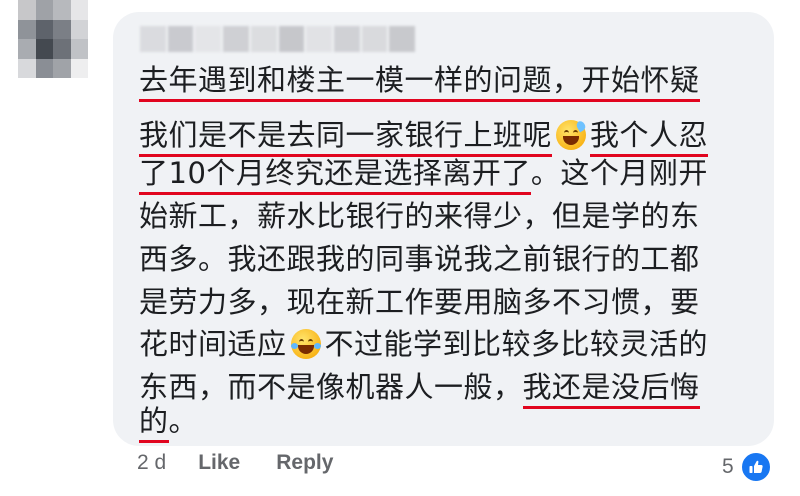 This screenshot has height=496, width=800. I want to click on timestamp: 2 d, so click(151, 463).